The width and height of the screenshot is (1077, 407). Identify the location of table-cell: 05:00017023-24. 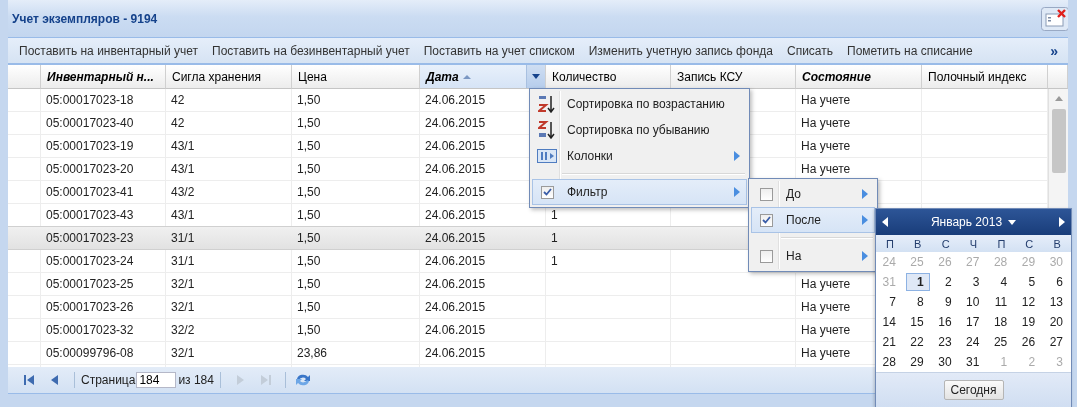
(90, 261).